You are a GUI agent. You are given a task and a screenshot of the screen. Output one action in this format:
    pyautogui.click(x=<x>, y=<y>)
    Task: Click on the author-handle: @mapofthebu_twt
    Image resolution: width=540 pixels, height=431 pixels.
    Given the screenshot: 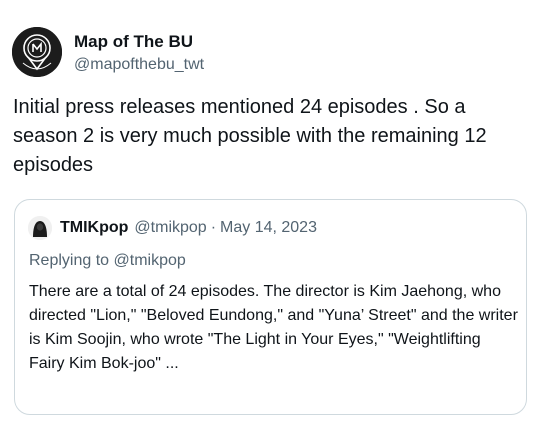 What is the action you would take?
    pyautogui.click(x=139, y=65)
    